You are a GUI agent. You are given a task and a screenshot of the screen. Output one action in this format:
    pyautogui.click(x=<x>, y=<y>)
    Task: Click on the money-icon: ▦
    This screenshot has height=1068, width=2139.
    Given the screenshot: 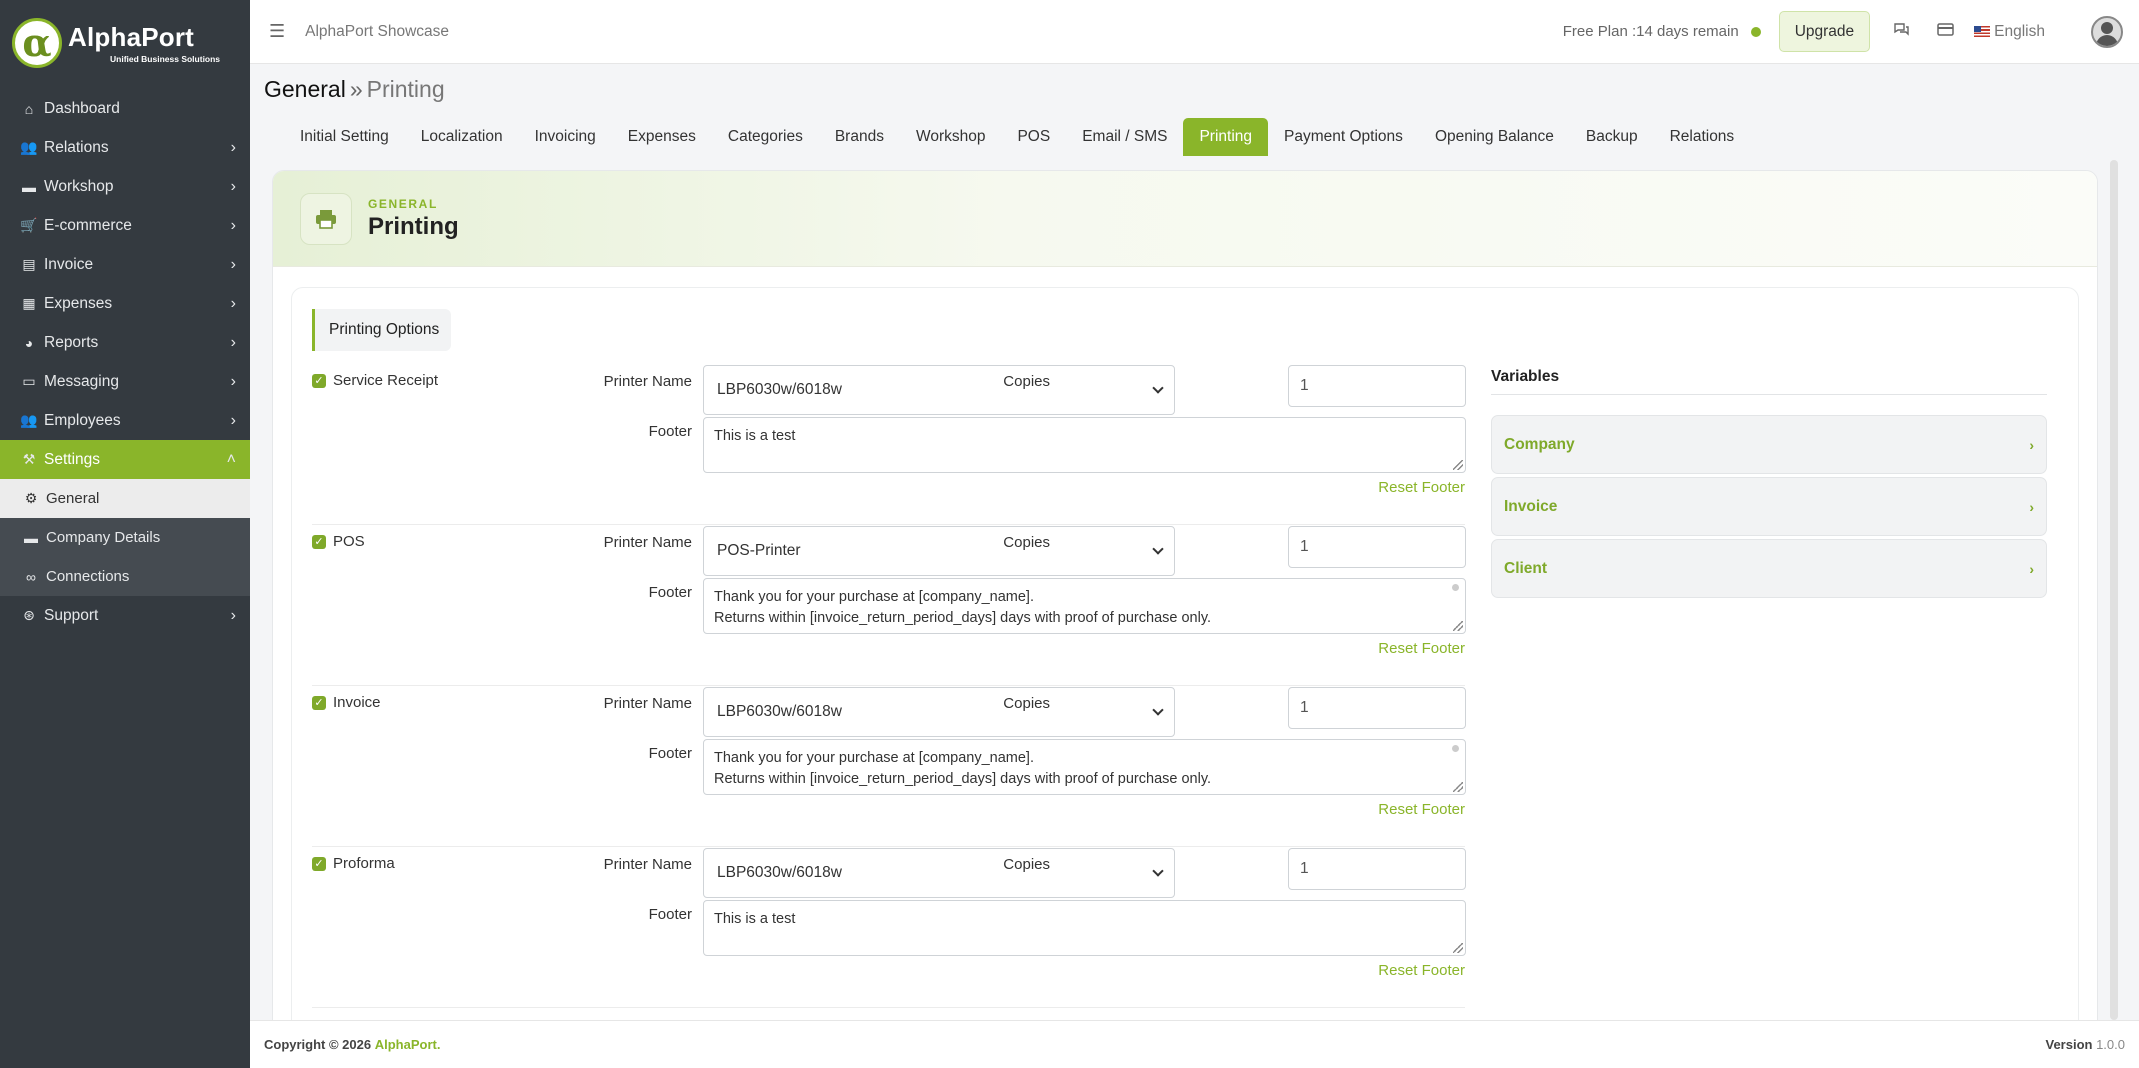 What is the action you would take?
    pyautogui.click(x=29, y=303)
    